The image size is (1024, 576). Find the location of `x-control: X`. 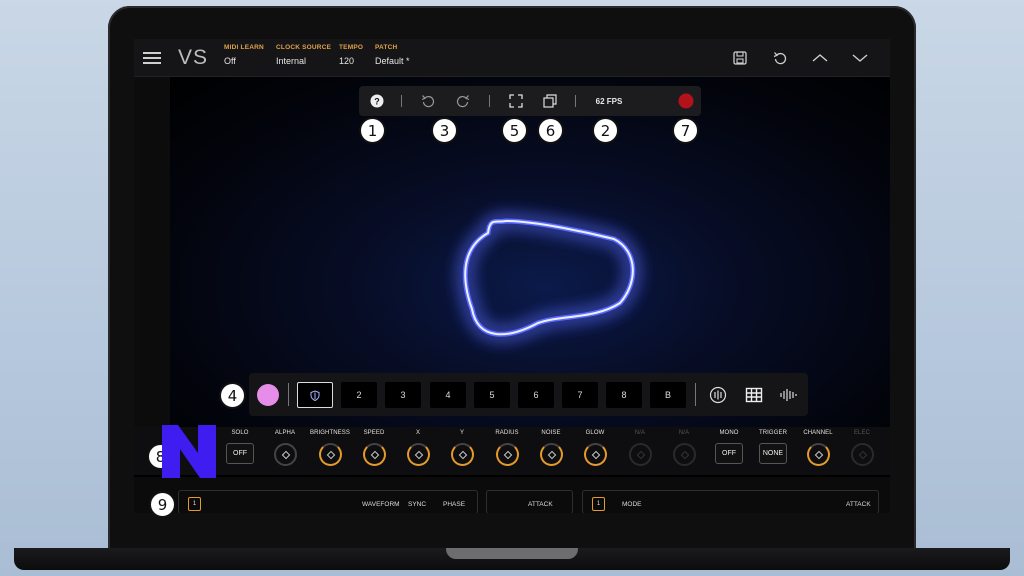

x-control: X is located at coordinates (418, 448).